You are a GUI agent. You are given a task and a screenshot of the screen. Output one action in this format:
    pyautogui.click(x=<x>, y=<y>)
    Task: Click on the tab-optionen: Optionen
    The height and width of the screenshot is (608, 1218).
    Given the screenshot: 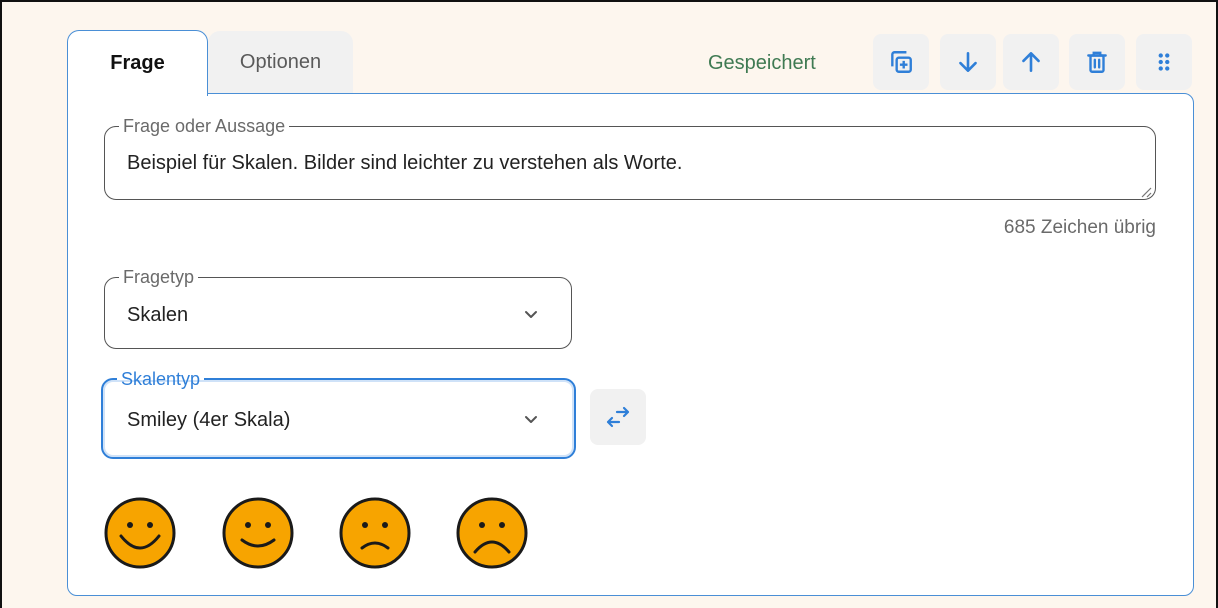 What is the action you would take?
    pyautogui.click(x=280, y=62)
    